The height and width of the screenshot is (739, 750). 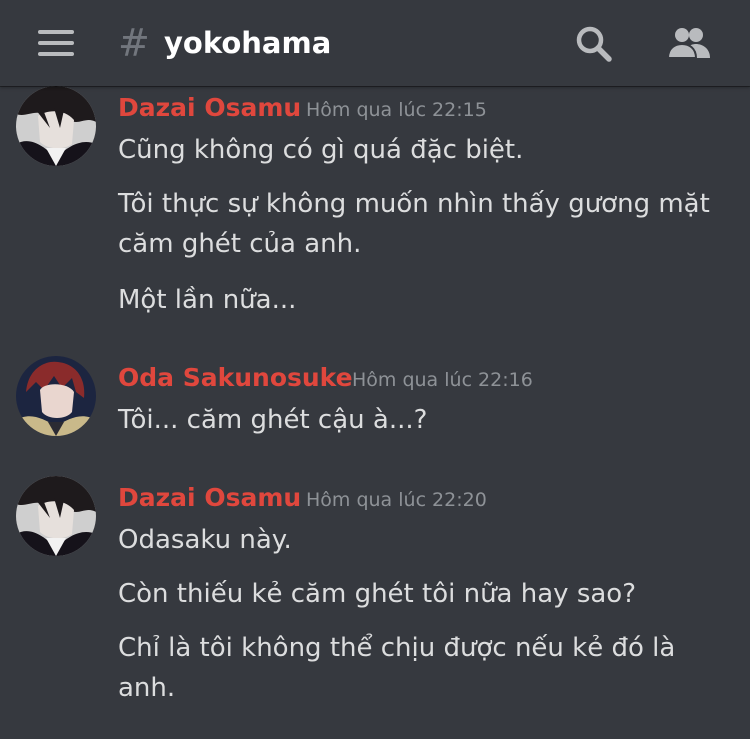 What do you see at coordinates (375, 43) in the screenshot?
I see `channel-header: # yokohama` at bounding box center [375, 43].